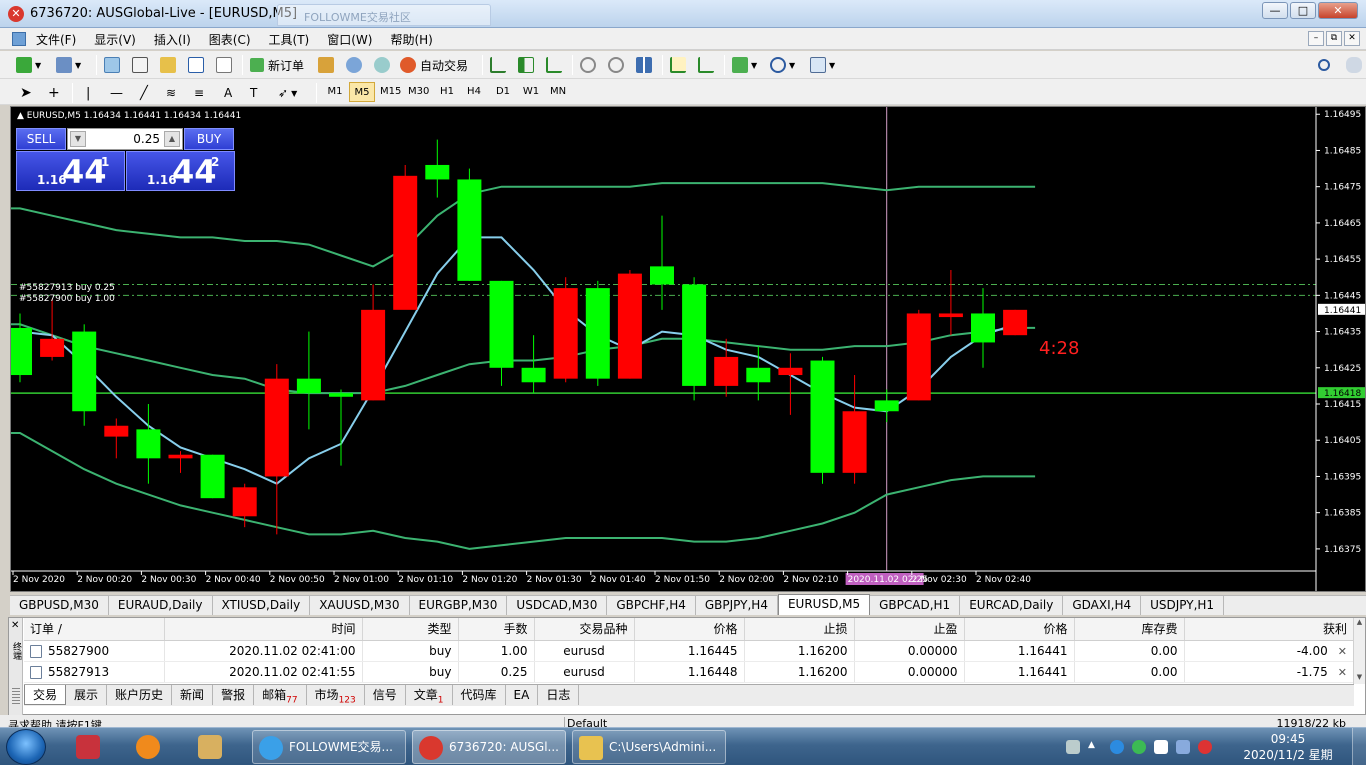 The image size is (1366, 765). I want to click on taskbar-clock: 09:45 2020/11/2 星期一, so click(1288, 748).